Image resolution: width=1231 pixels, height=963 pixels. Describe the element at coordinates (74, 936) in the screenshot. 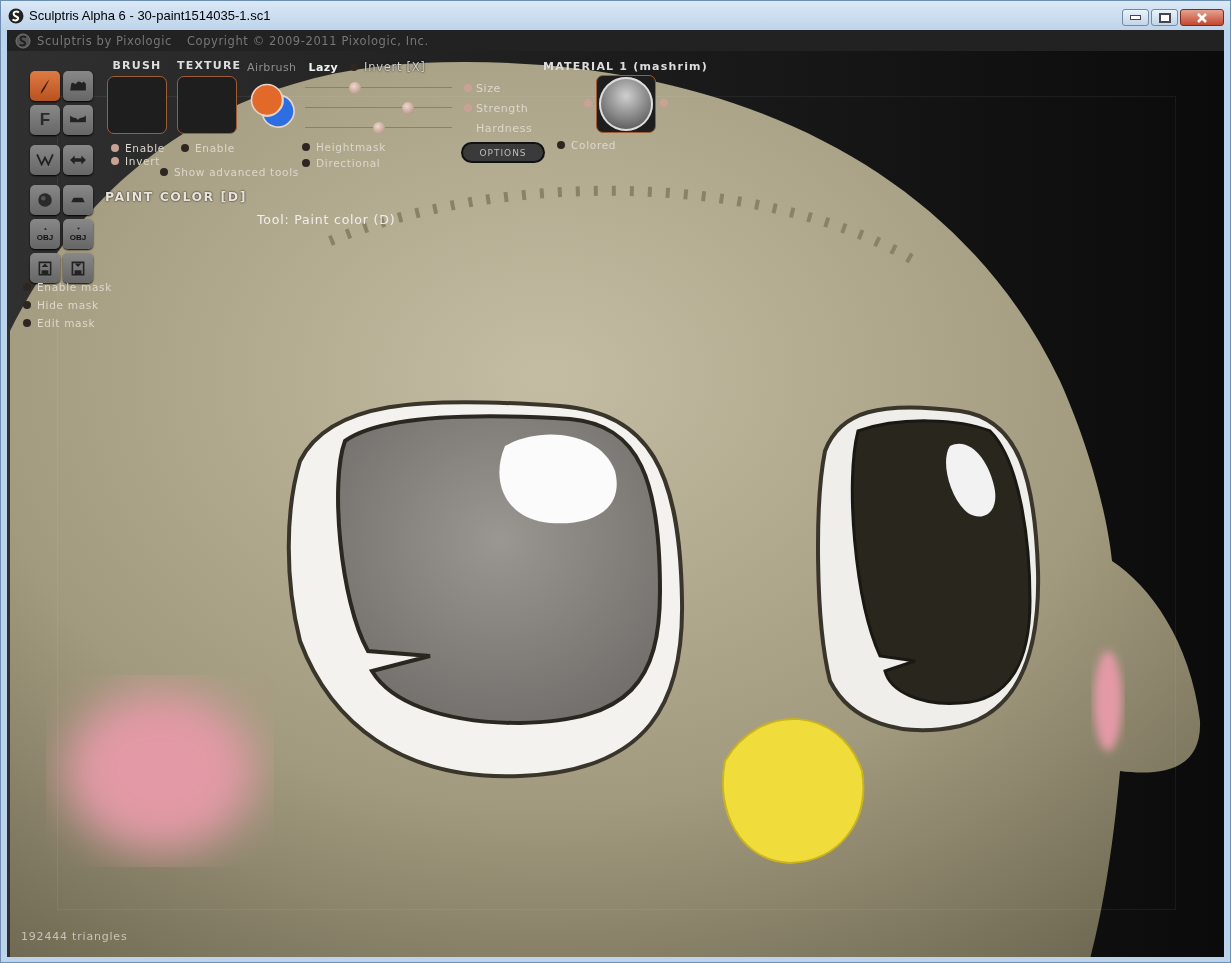

I see `triangle-count: 192444 triangles` at that location.